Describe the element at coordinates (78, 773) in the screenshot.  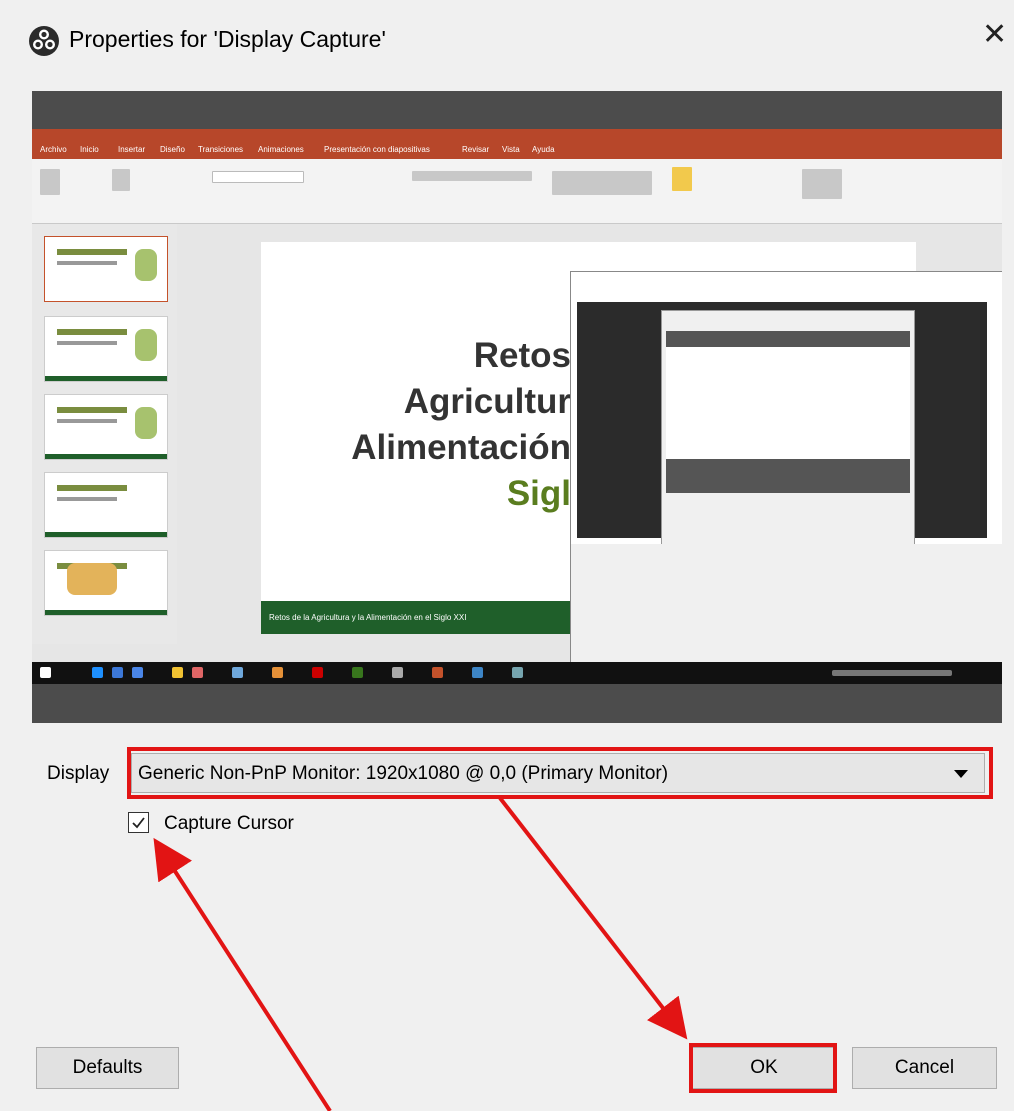
I see `display-label: Display` at that location.